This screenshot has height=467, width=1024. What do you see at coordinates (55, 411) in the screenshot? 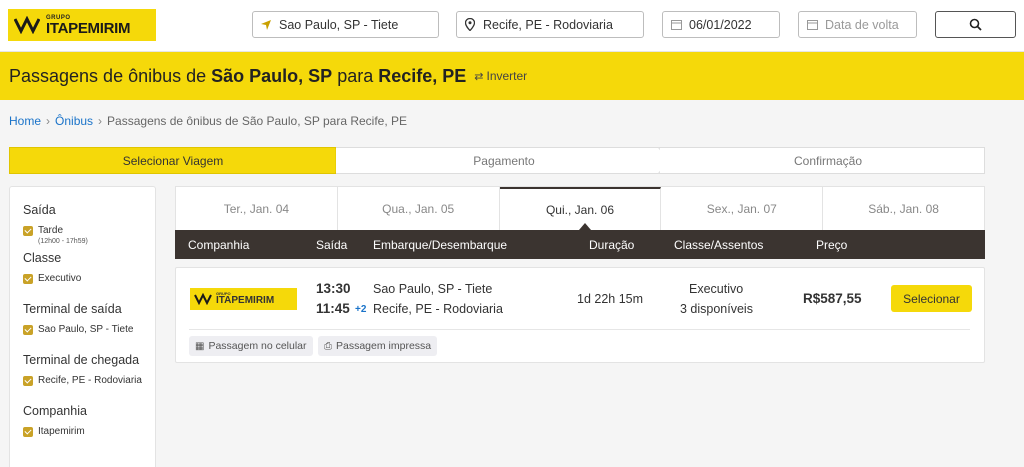
I see `filter-title-companhia: Companhia` at bounding box center [55, 411].